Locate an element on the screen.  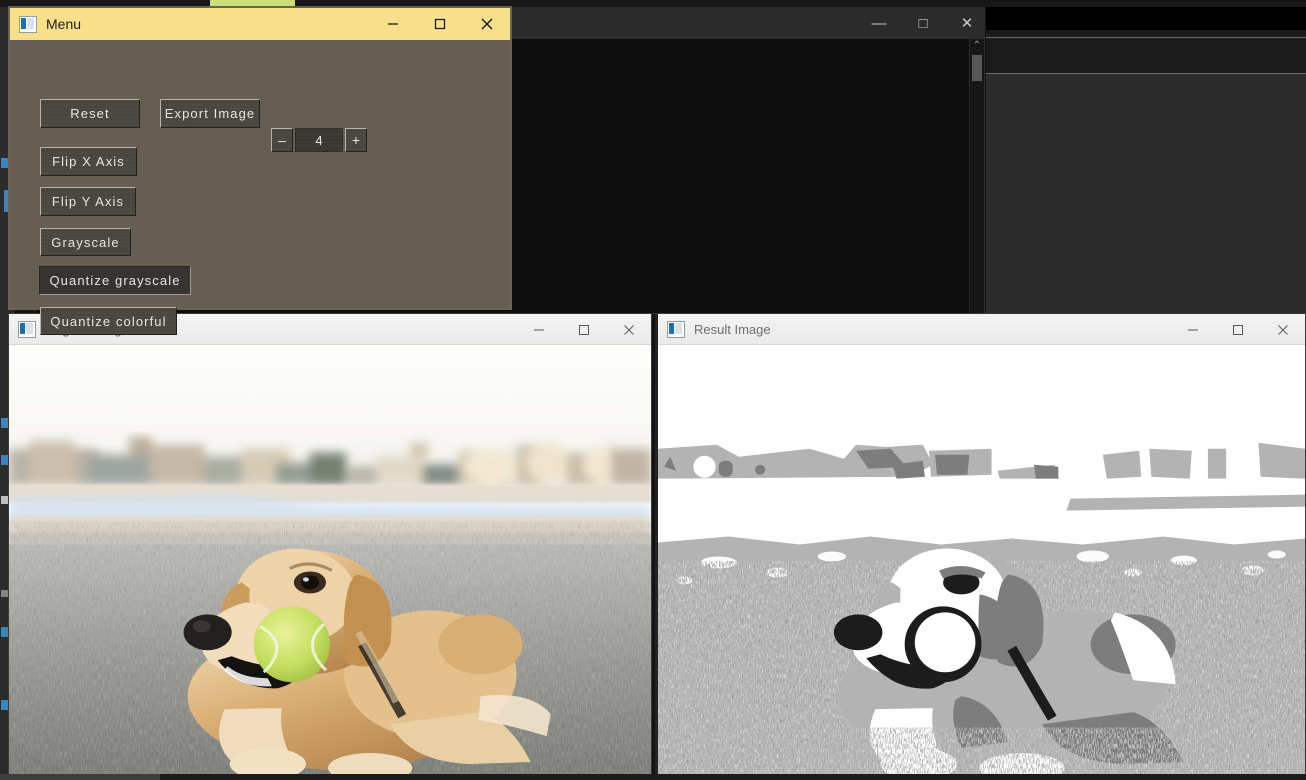
result-window-close-button is located at coordinates (1282, 329).